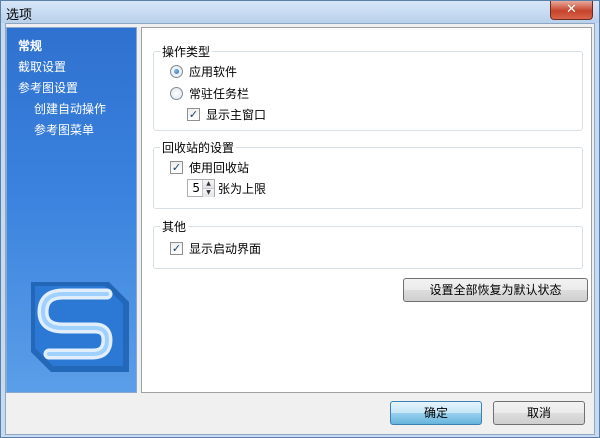 This screenshot has width=600, height=438. I want to click on checkbox-use-recycle-bin: ✓ 使用回收站, so click(209, 167).